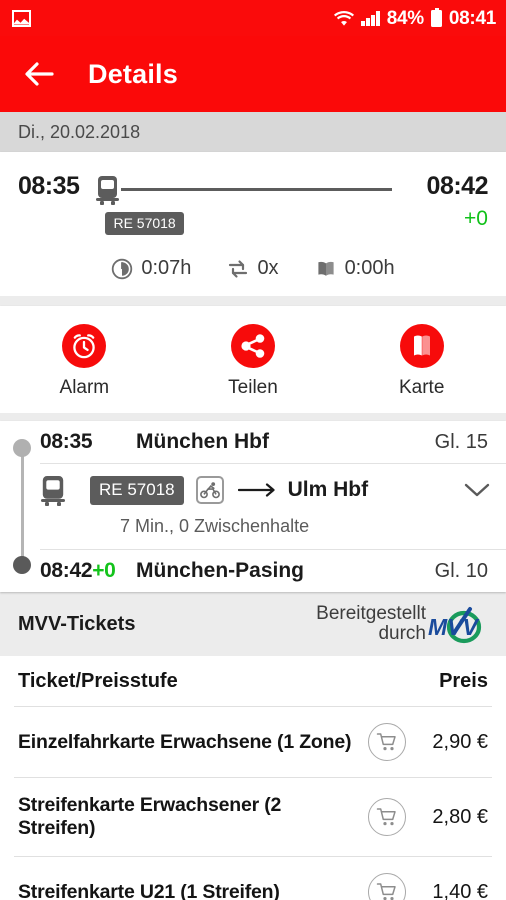 The height and width of the screenshot is (900, 506). What do you see at coordinates (104, 570) in the screenshot?
I see `arrival-delay: +0` at bounding box center [104, 570].